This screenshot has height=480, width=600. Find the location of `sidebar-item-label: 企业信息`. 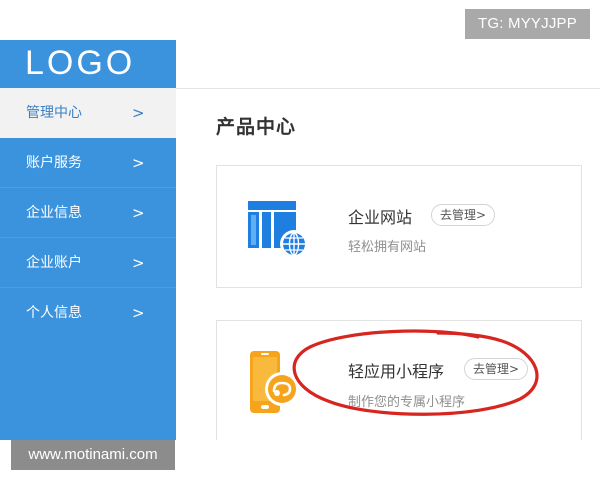

sidebar-item-label: 企业信息 is located at coordinates (54, 213).